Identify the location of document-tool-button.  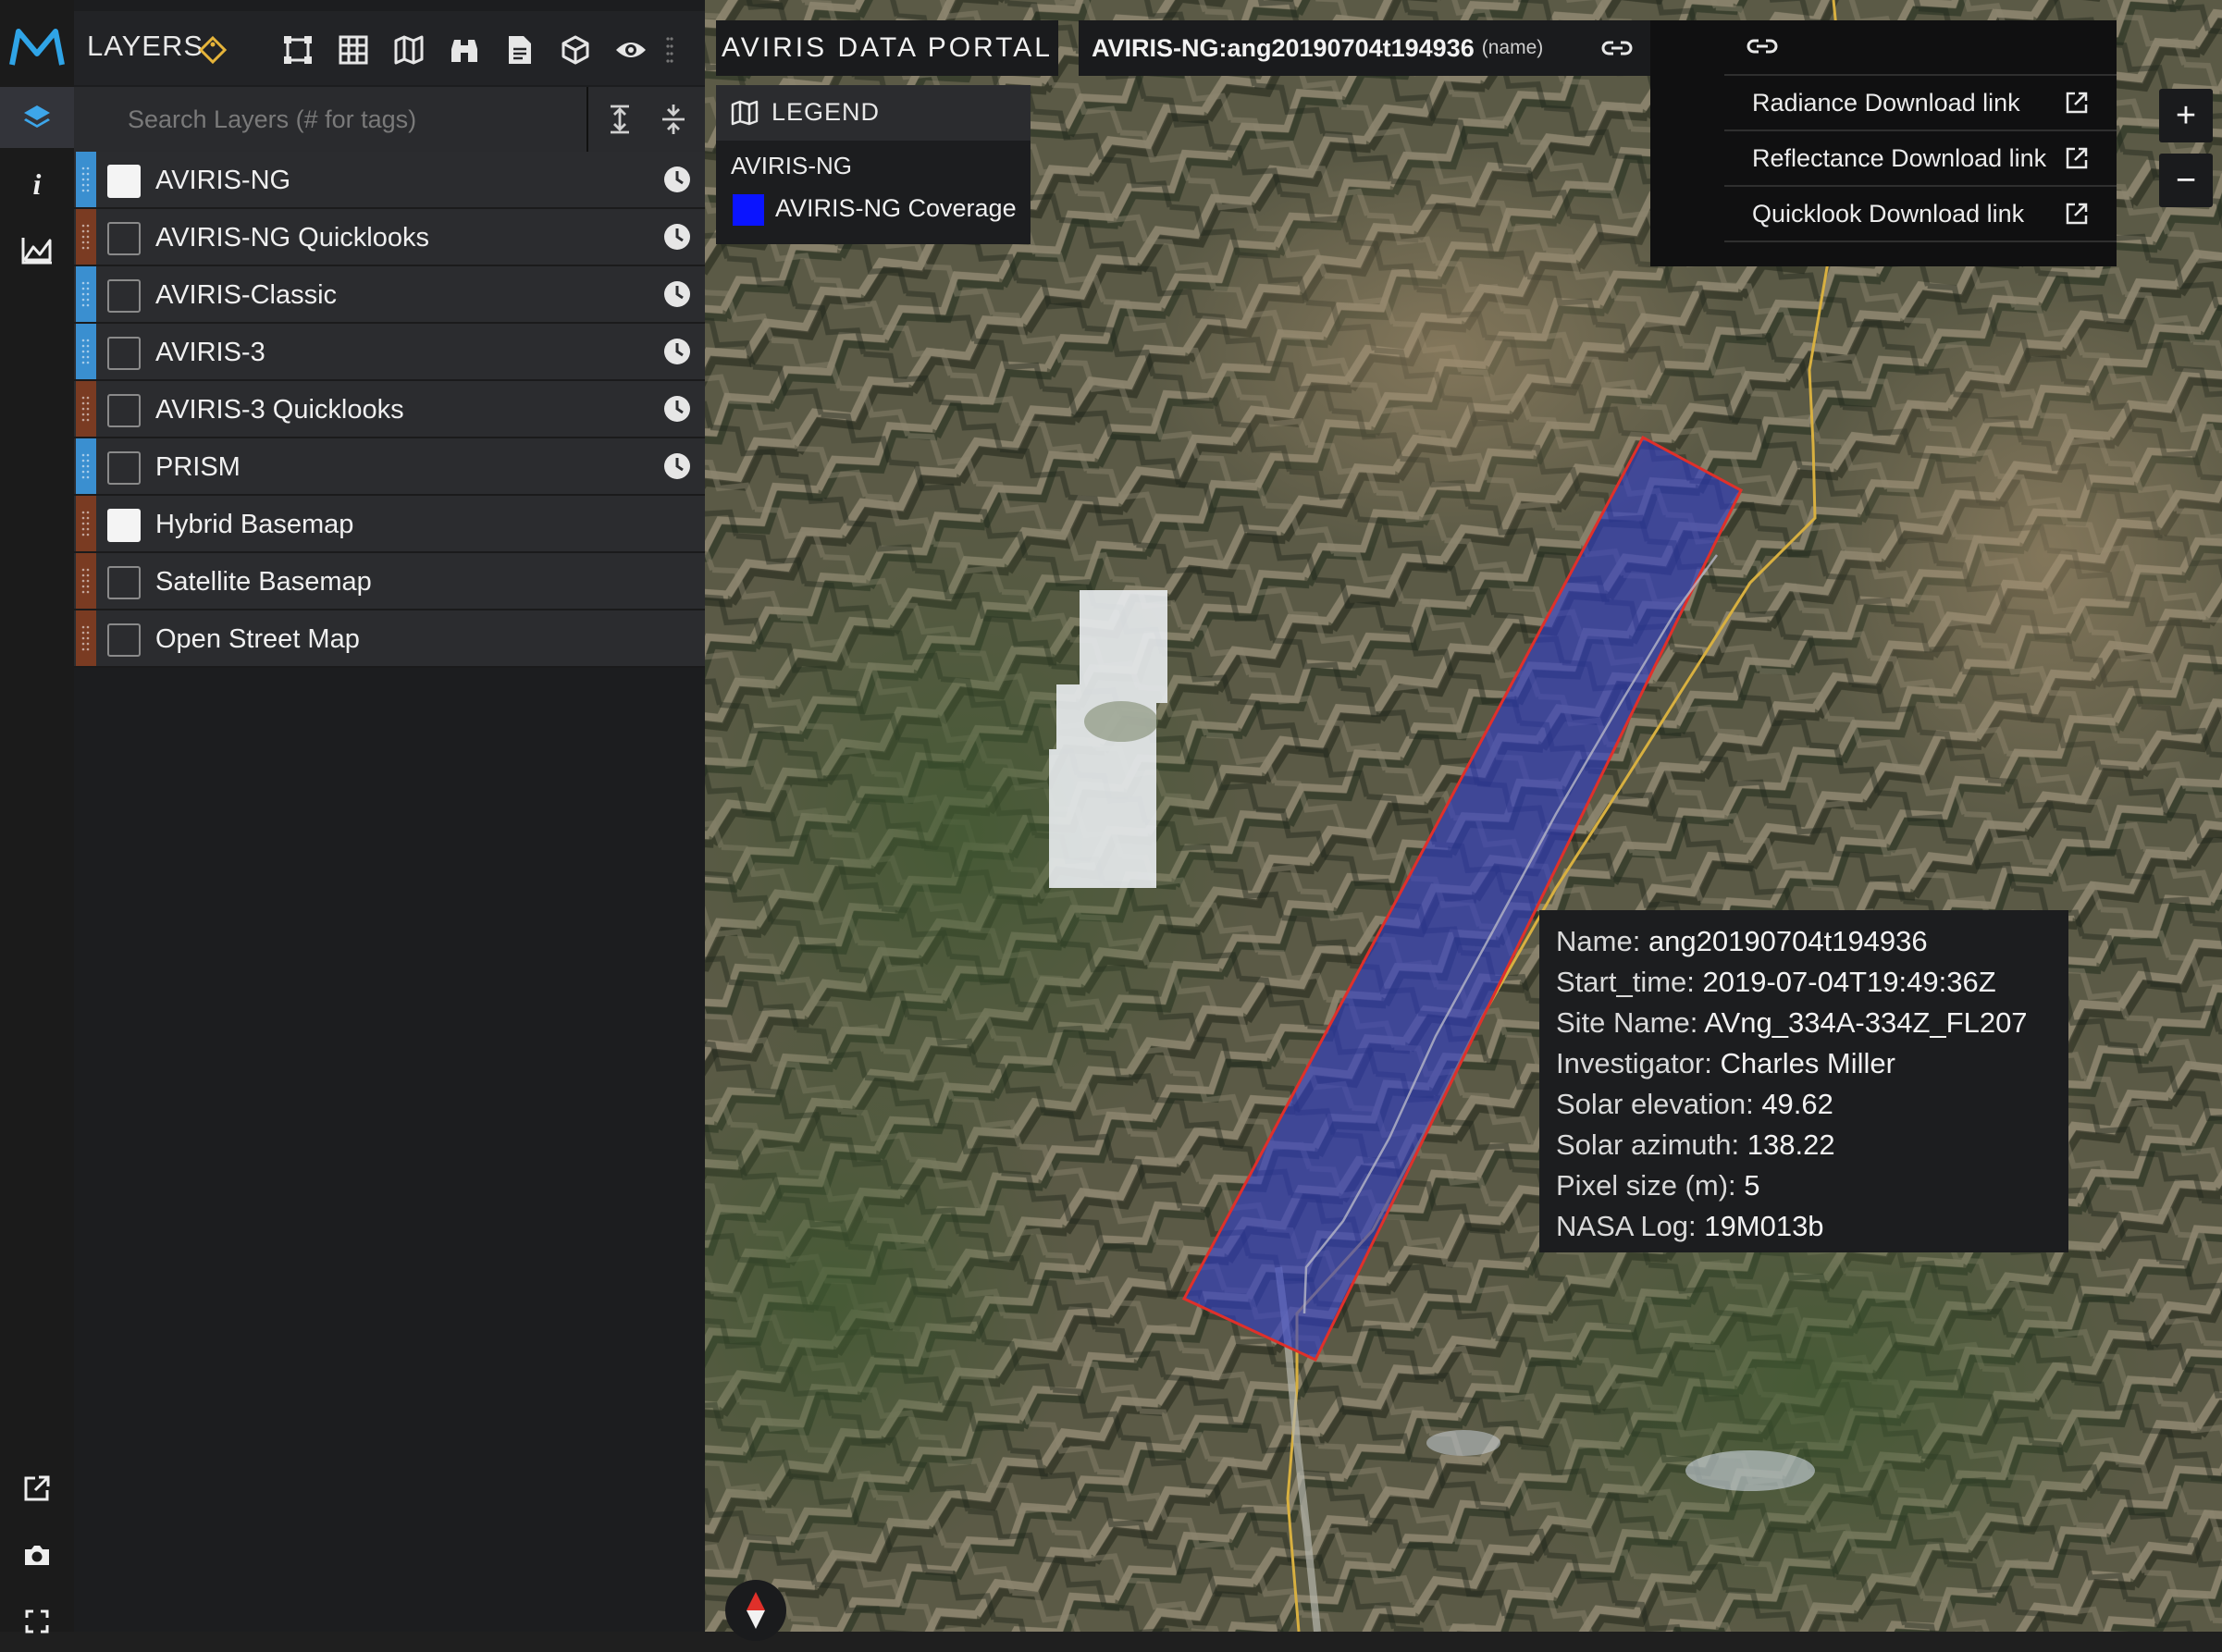
(519, 49).